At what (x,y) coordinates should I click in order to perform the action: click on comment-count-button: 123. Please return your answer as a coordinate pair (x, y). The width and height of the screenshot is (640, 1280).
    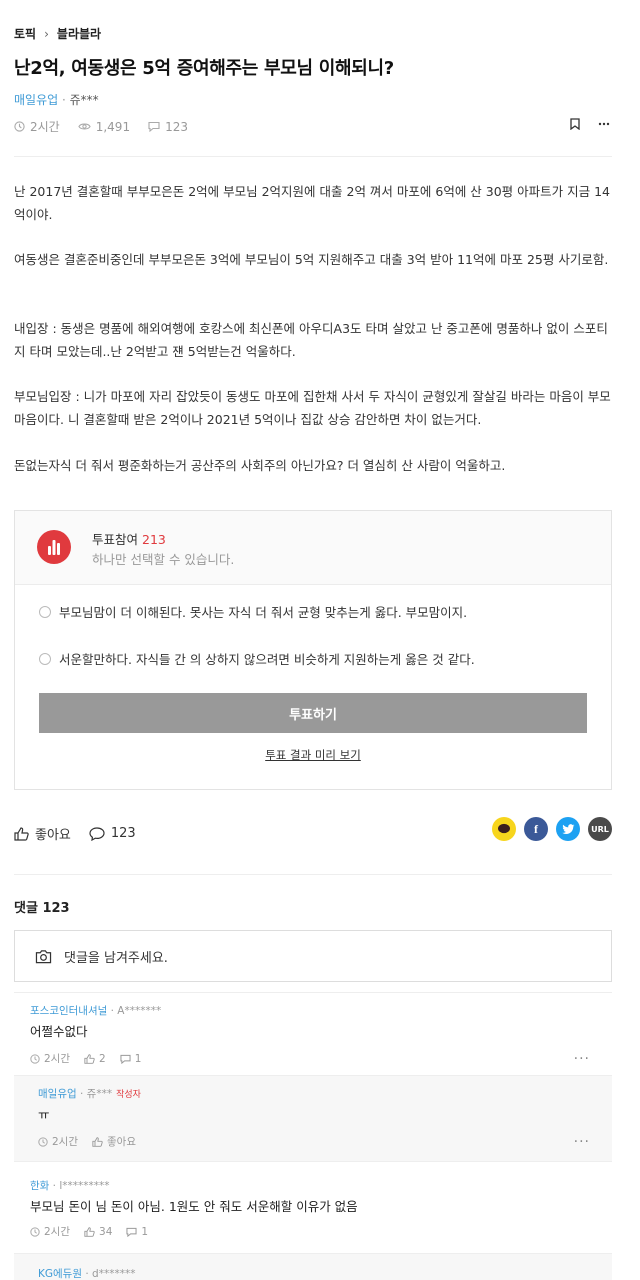
    Looking at the image, I should click on (112, 833).